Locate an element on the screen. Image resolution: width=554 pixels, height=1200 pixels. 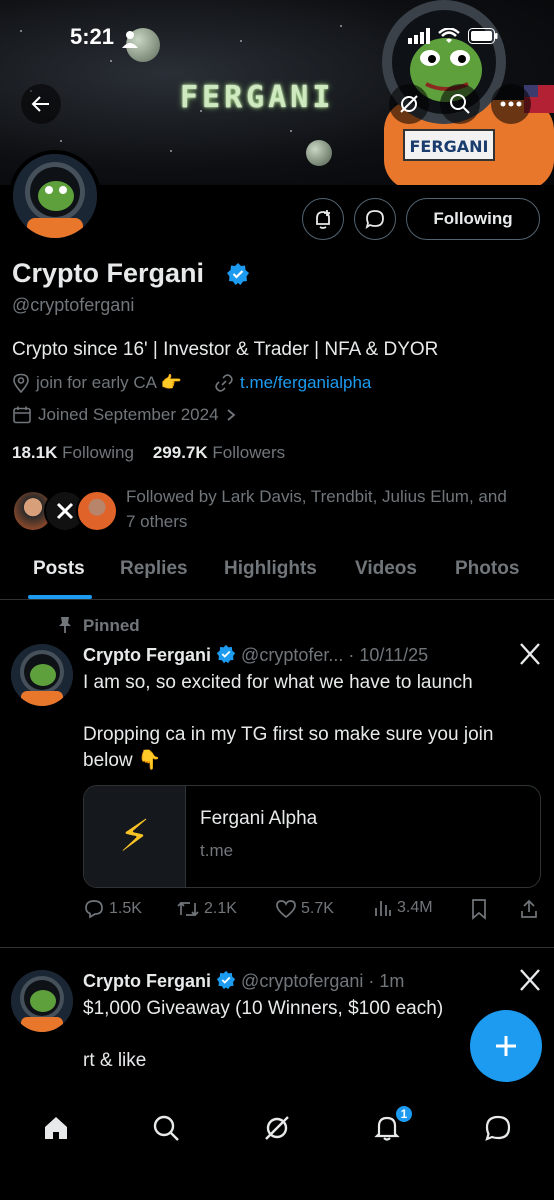
status-bar: 5:21 is located at coordinates (277, 38).